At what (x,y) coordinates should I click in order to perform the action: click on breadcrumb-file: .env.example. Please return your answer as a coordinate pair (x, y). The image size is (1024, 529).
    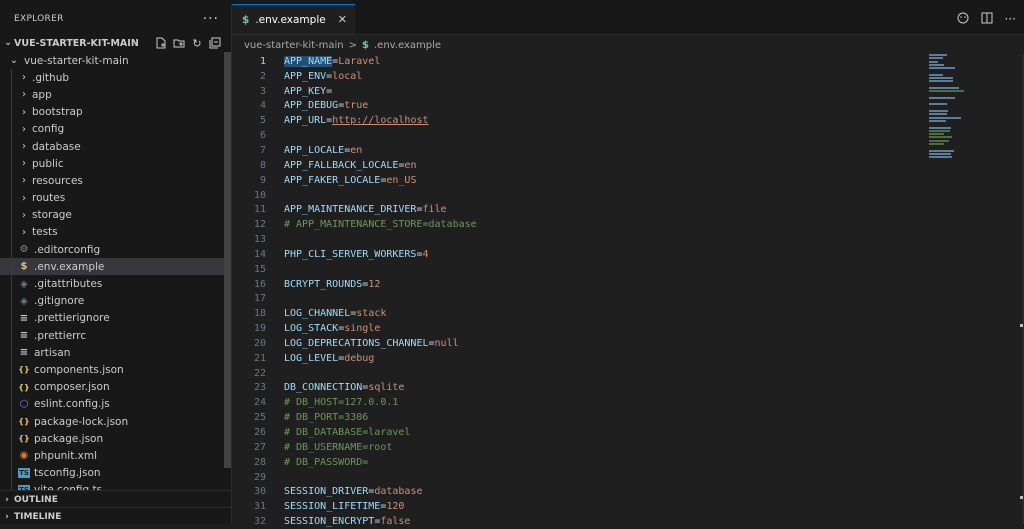
    Looking at the image, I should click on (407, 45).